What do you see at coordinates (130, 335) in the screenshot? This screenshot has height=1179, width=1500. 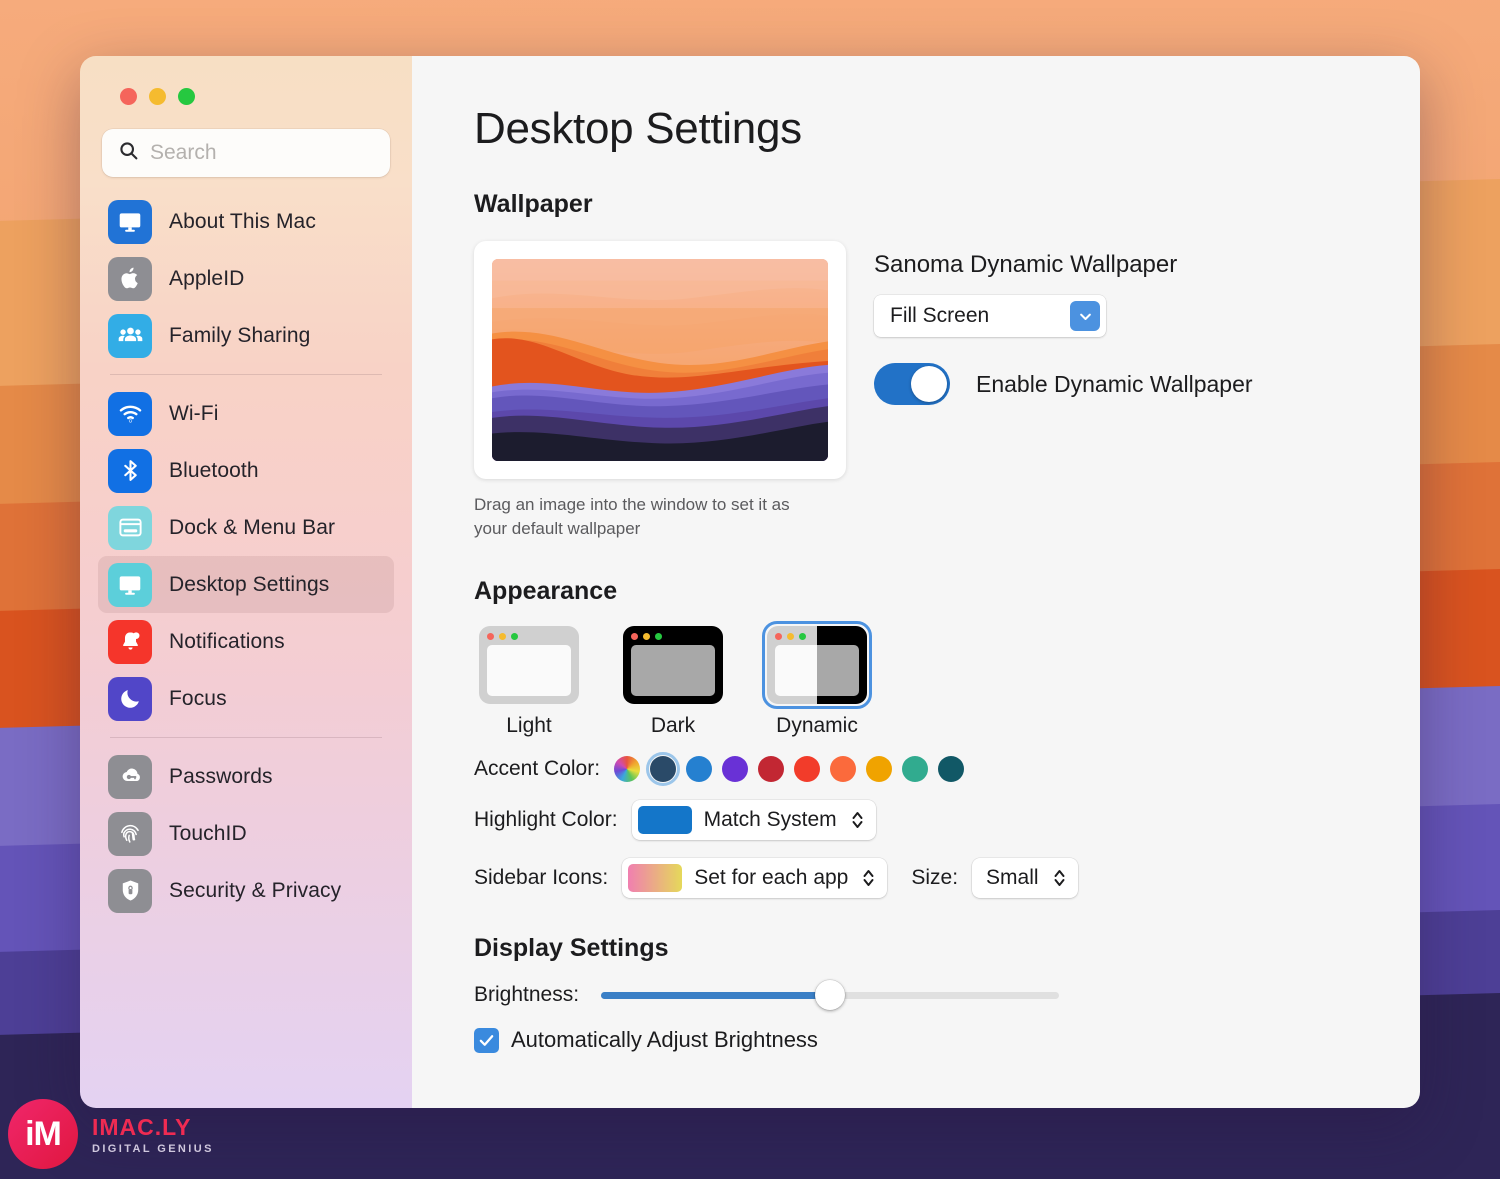 I see `people-icon` at bounding box center [130, 335].